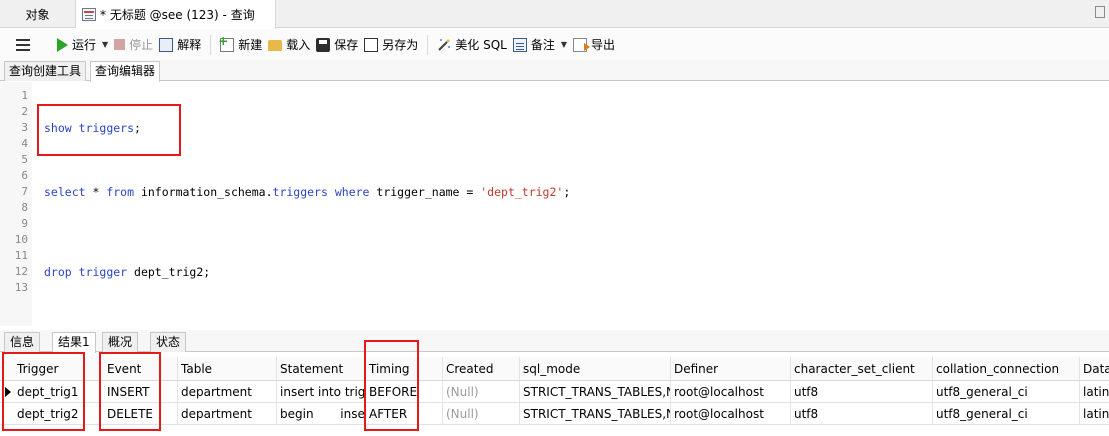 This screenshot has width=1109, height=436. I want to click on keyword: show, so click(58, 128).